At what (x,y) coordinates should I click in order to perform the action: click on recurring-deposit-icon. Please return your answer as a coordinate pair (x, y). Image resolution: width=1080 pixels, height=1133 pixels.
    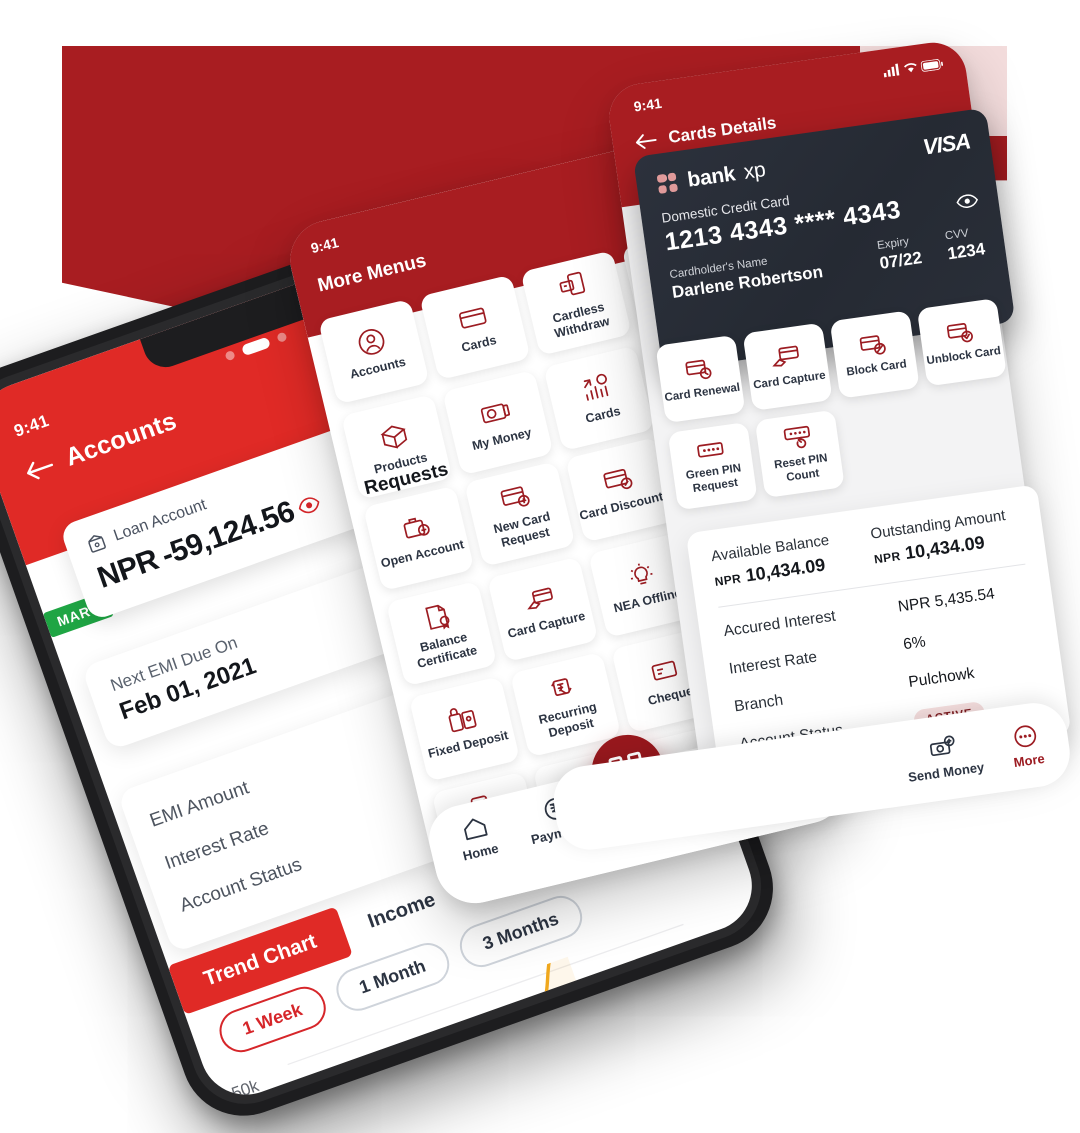
    Looking at the image, I should click on (561, 687).